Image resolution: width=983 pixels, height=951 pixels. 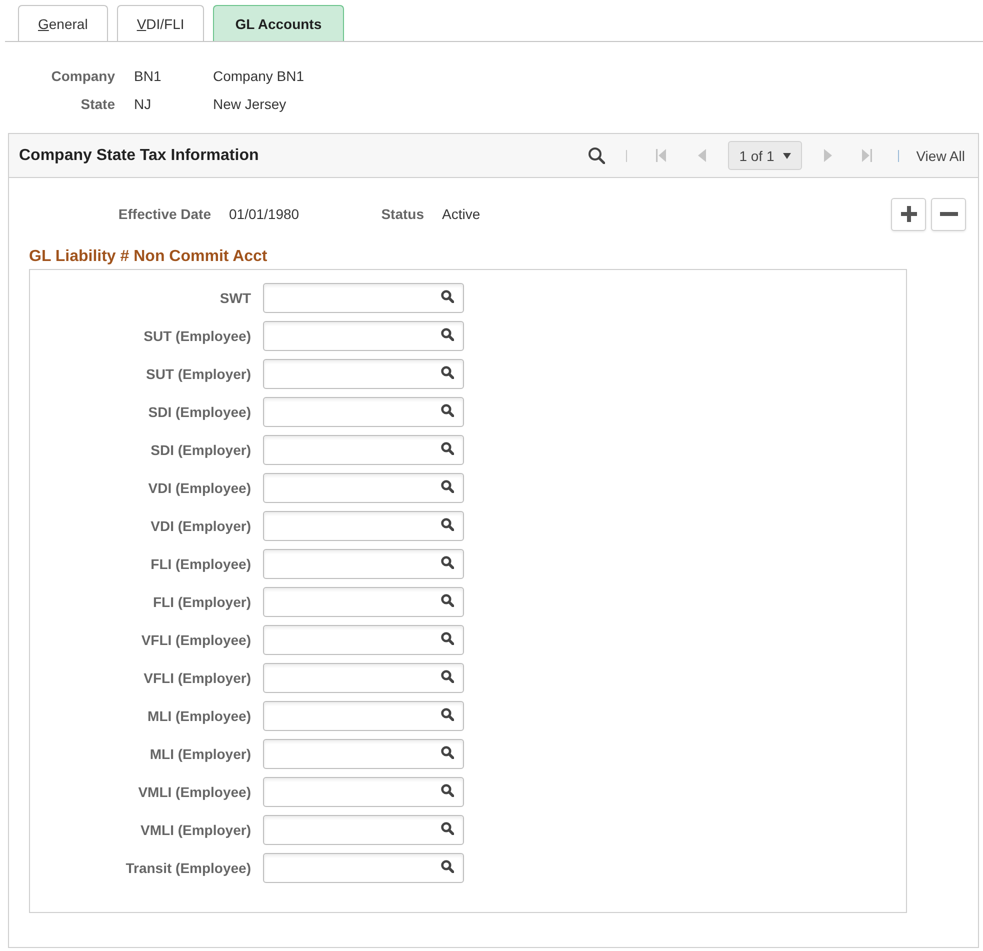 I want to click on field-value: BN1, so click(x=148, y=76).